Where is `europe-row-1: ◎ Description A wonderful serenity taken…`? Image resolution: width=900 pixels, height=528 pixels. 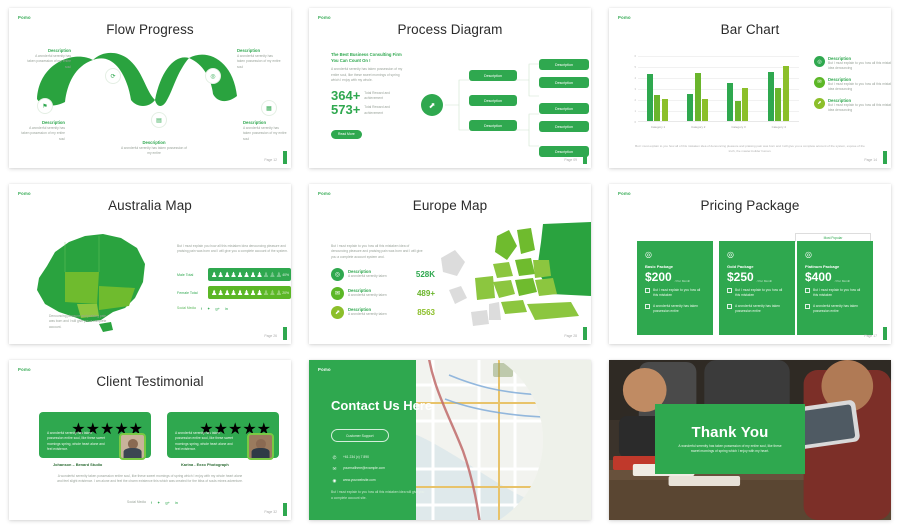 europe-row-1: ◎ Description A wonderful serenity taken… is located at coordinates (383, 274).